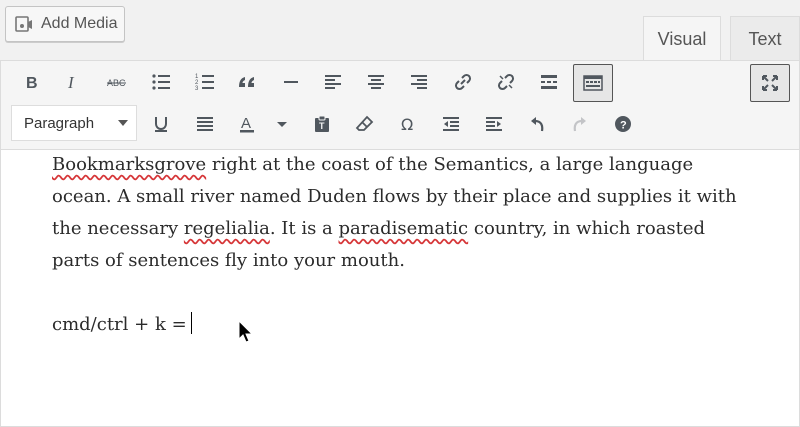  I want to click on help-icon: ?, so click(623, 124).